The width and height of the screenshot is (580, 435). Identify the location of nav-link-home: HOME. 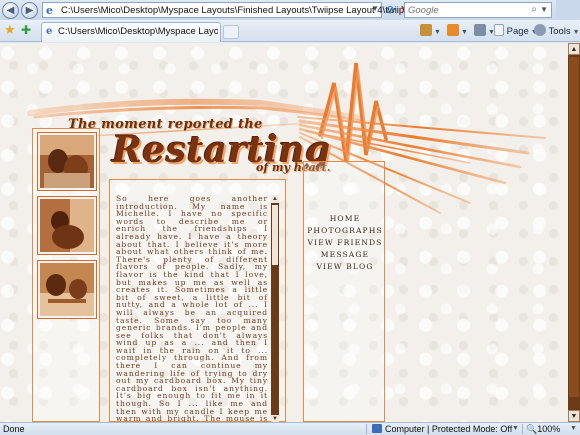
(345, 219).